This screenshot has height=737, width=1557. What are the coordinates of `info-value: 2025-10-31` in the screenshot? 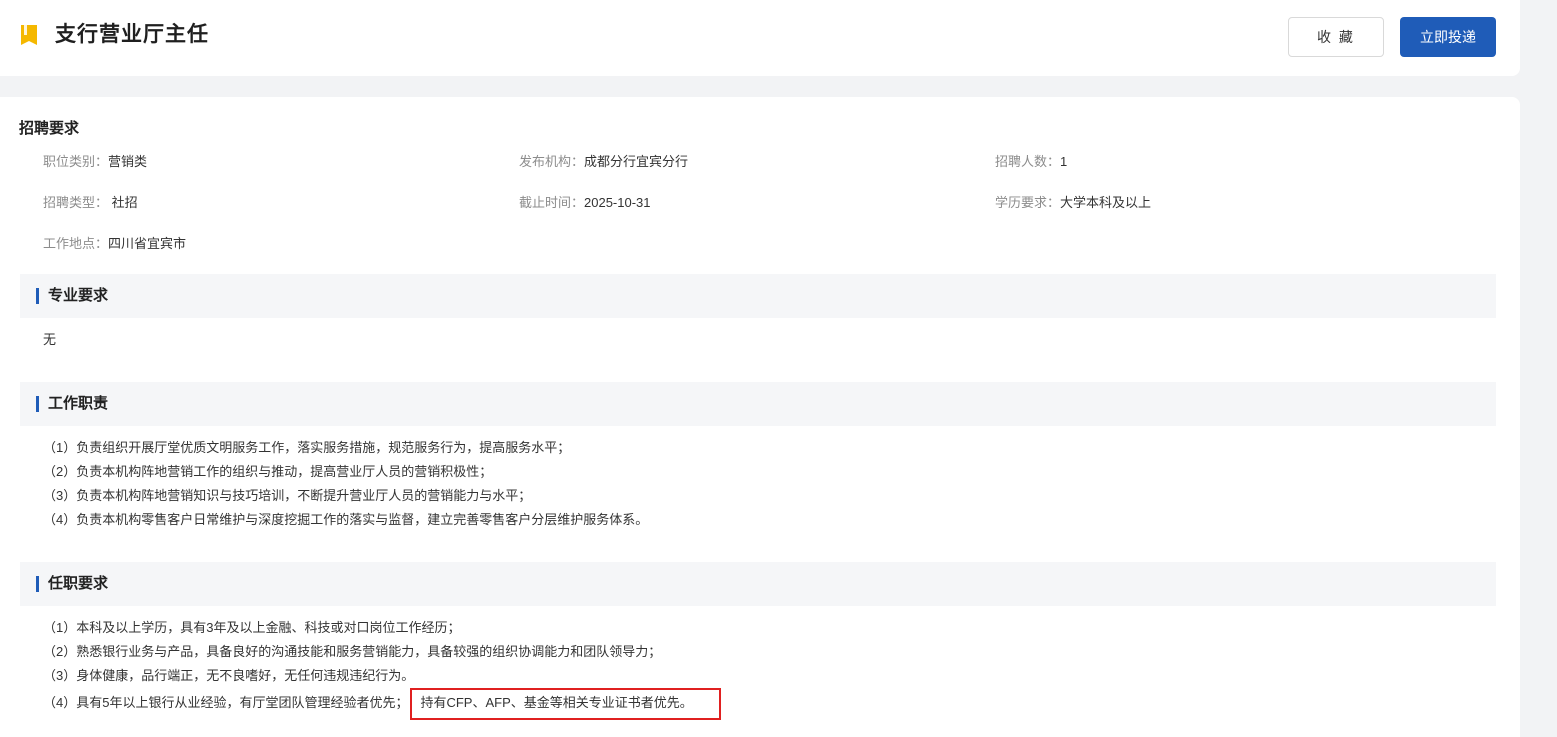 It's located at (617, 202).